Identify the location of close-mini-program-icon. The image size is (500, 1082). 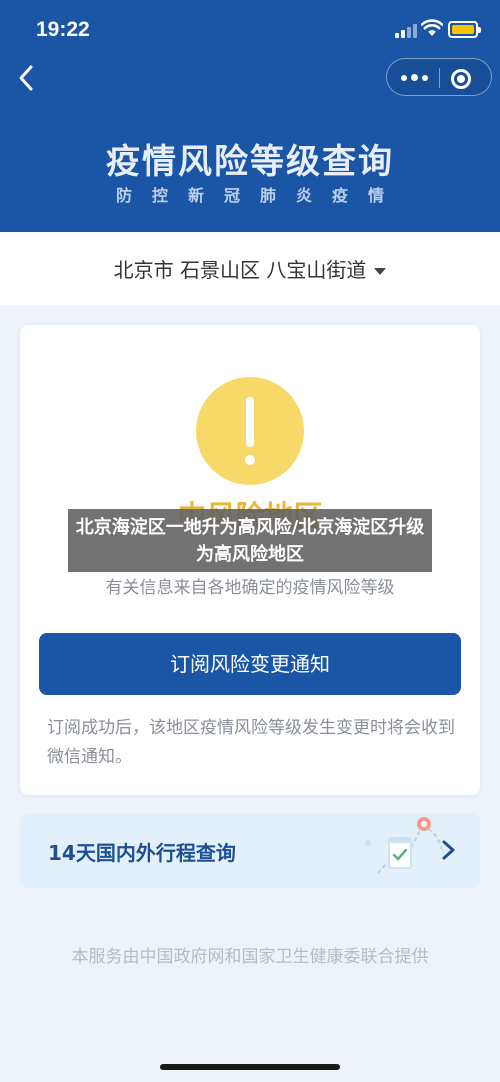
(460, 78).